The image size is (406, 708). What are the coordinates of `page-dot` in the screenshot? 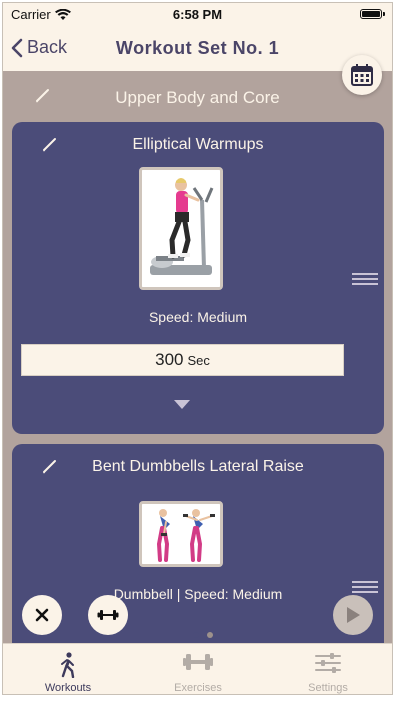 It's located at (210, 635).